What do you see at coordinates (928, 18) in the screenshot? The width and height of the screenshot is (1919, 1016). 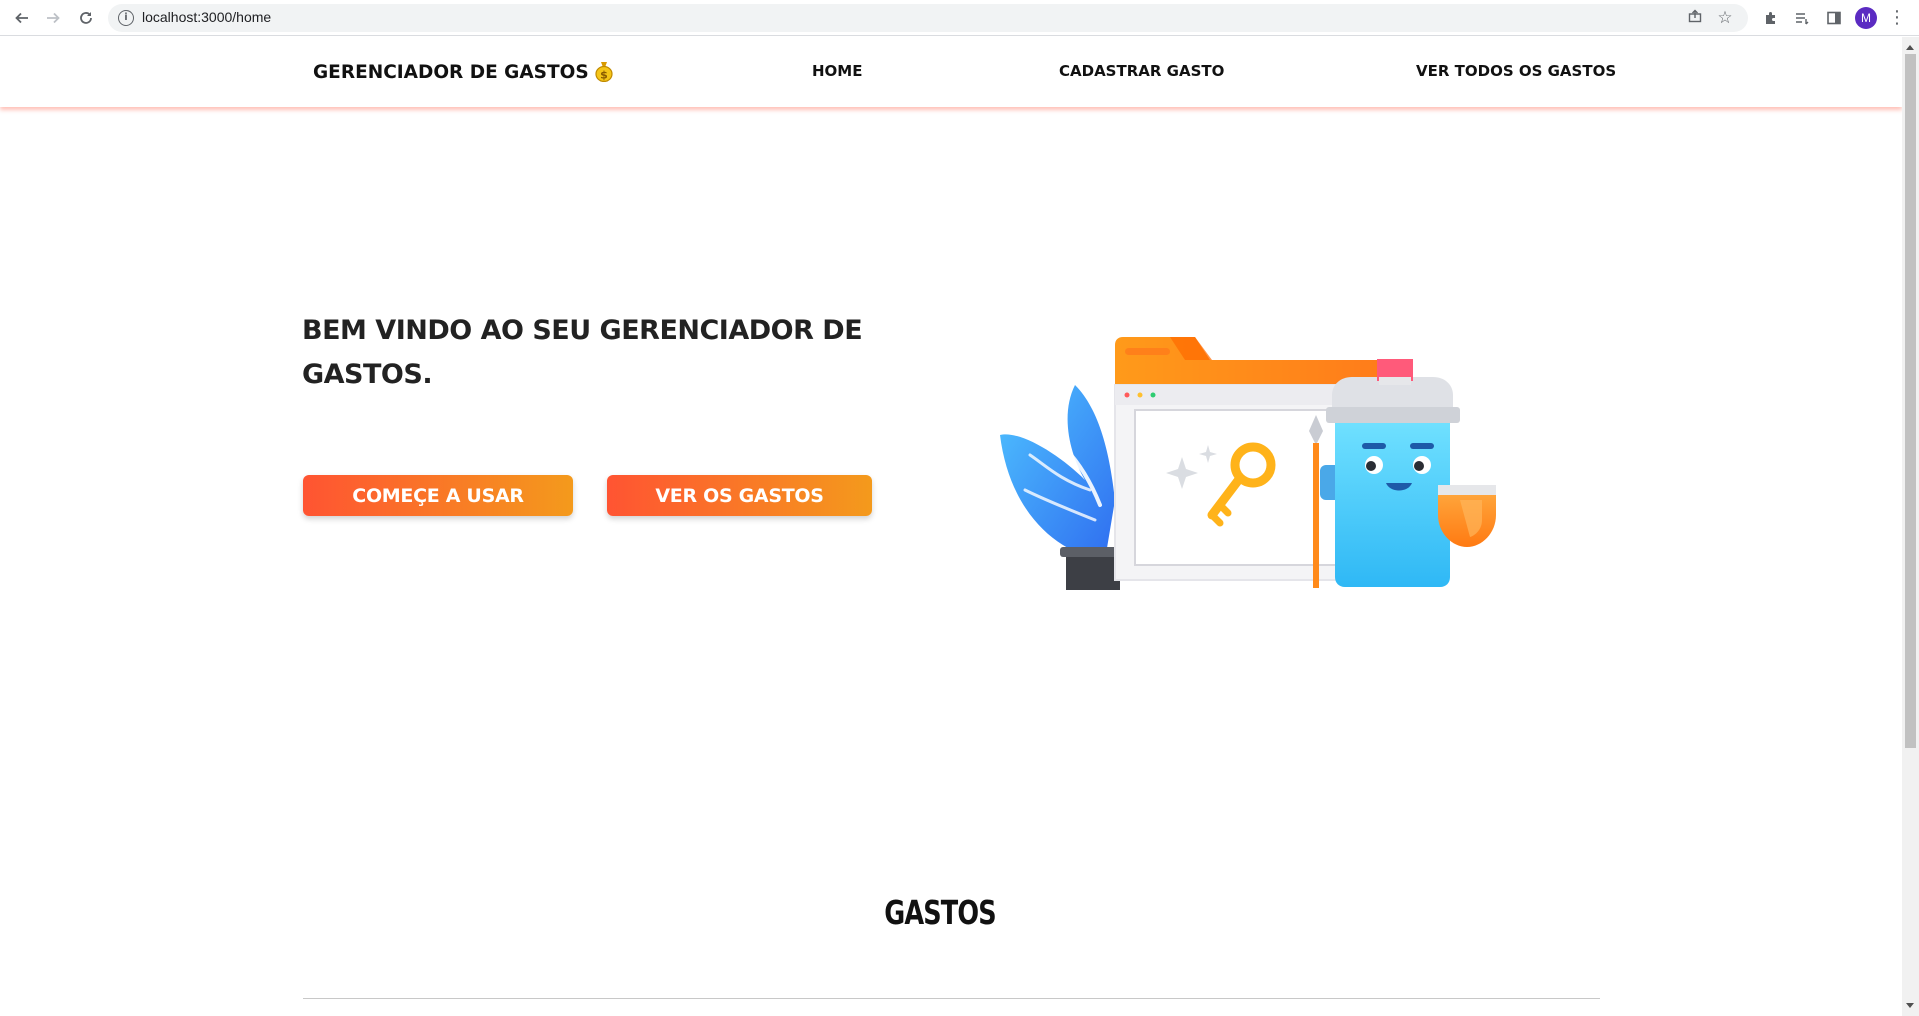 I see `address-bar: i localhost:3000/home ☆` at bounding box center [928, 18].